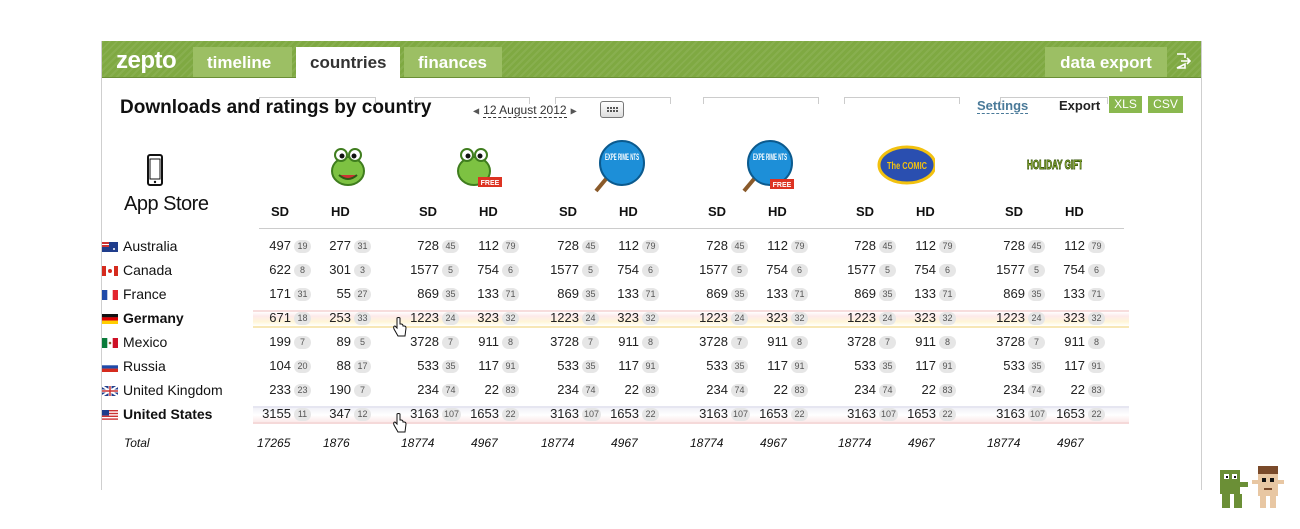 The image size is (1300, 529). What do you see at coordinates (428, 293) in the screenshot?
I see `download-count: 869` at bounding box center [428, 293].